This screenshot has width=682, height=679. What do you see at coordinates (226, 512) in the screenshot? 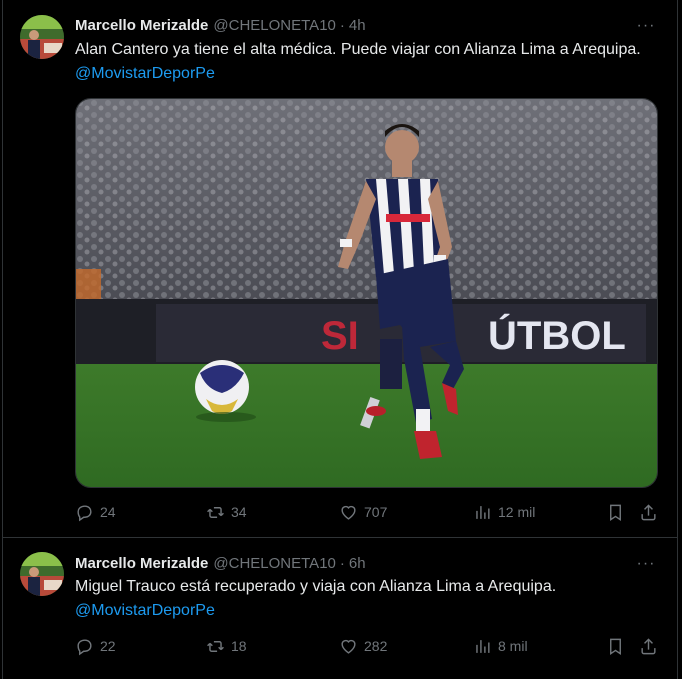
I see `retweet-button: 34` at bounding box center [226, 512].